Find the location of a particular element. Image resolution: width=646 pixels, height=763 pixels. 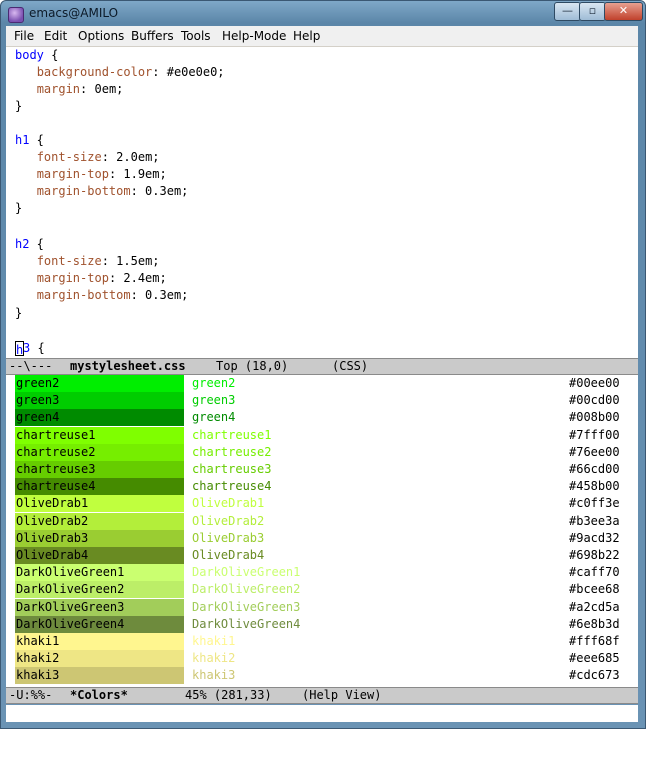

color-foreground-sample: chartreuse1 is located at coordinates (232, 434).